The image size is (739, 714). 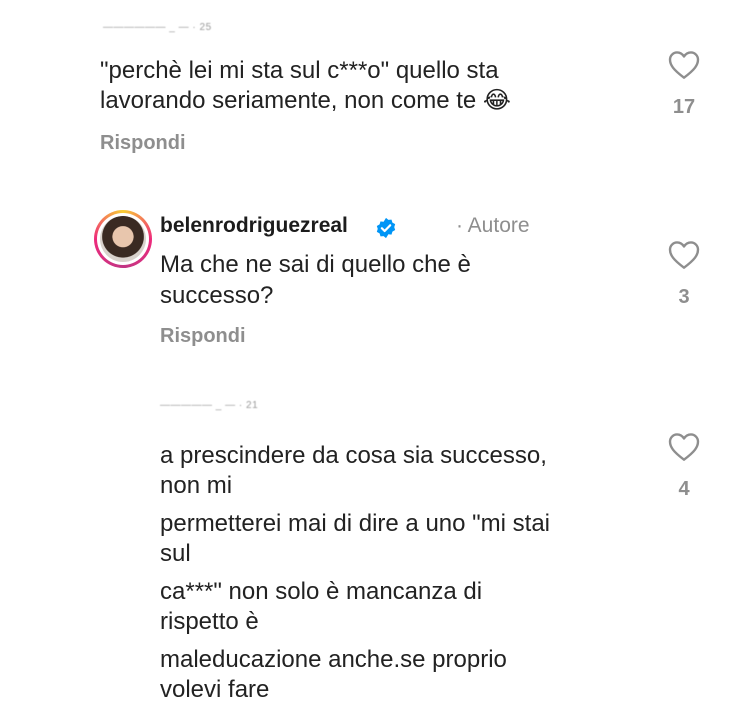 What do you see at coordinates (209, 621) in the screenshot?
I see `comment-text-line: rispetto è` at bounding box center [209, 621].